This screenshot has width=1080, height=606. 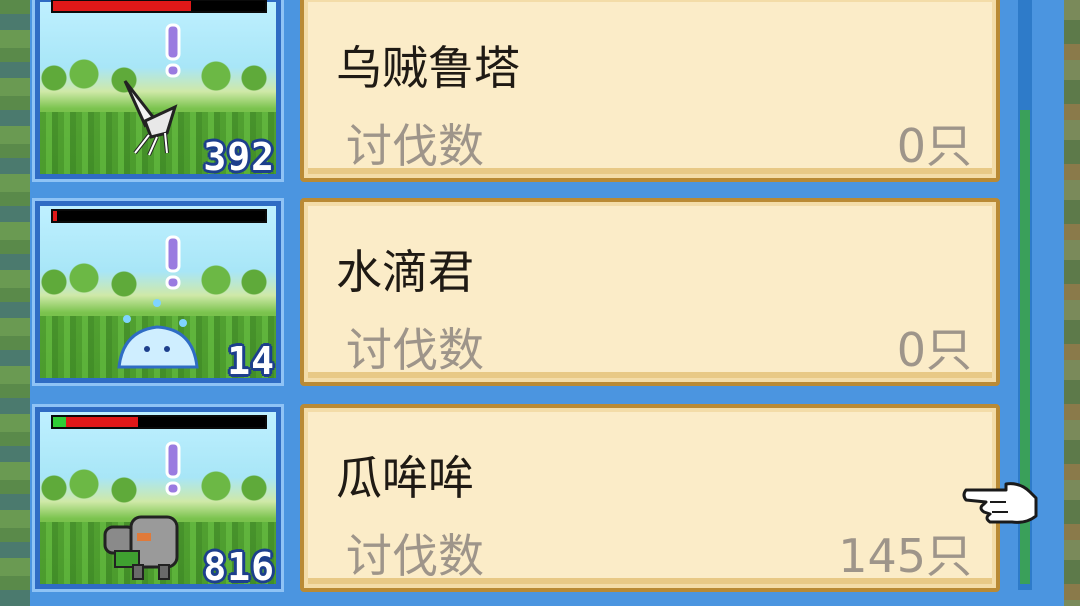 I want to click on monster-name: 水滴君, so click(x=405, y=272).